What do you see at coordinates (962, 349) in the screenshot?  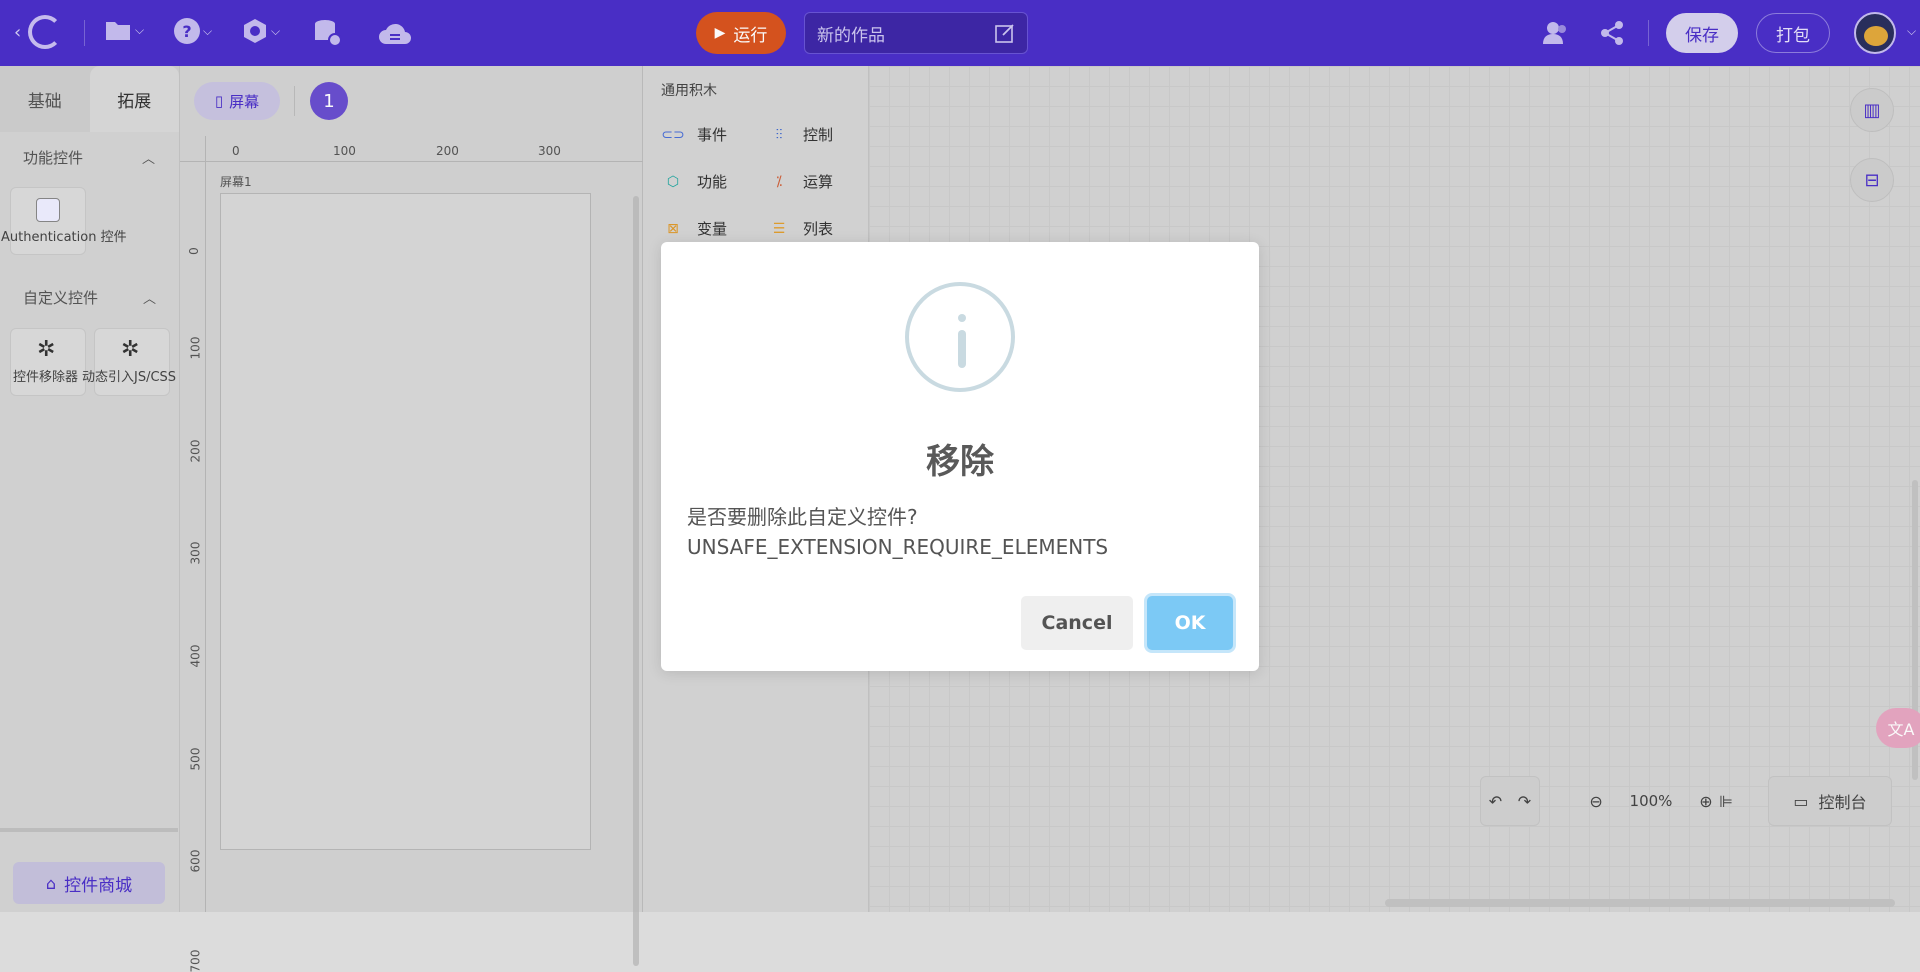 I see `info-icon-bar` at bounding box center [962, 349].